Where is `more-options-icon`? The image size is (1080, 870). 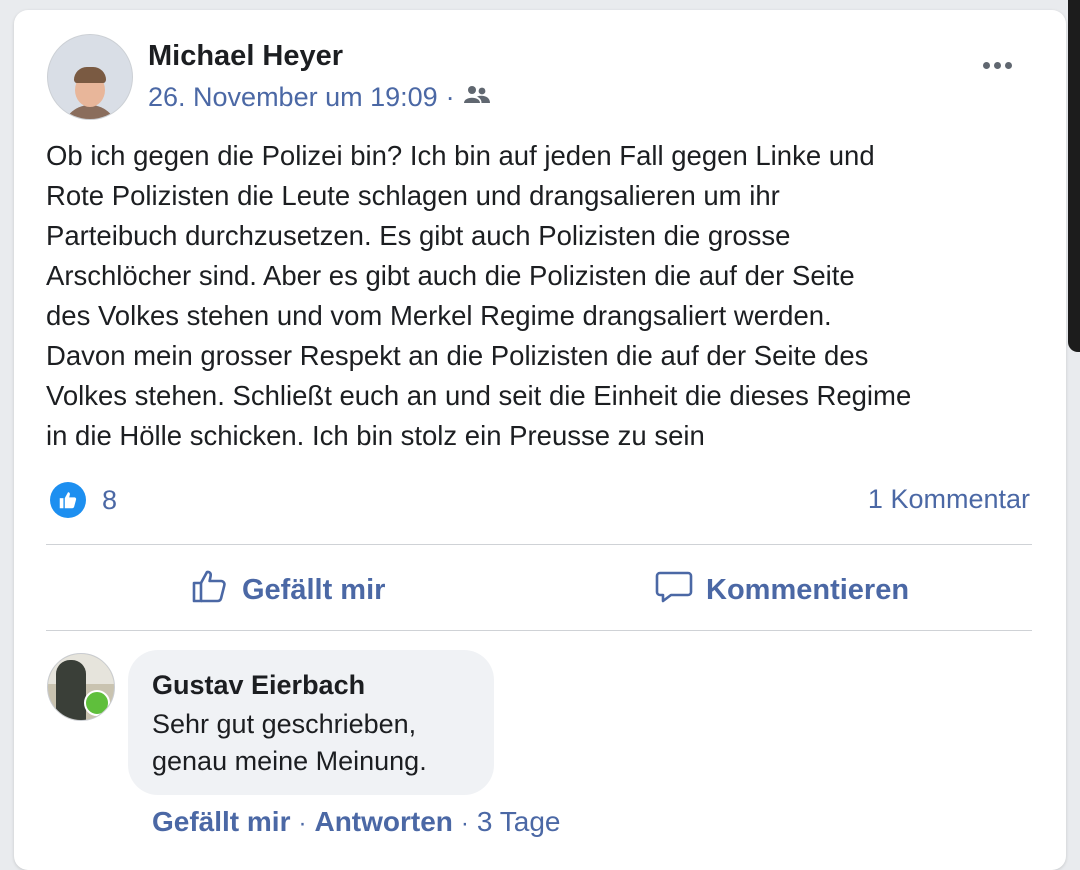
more-options-icon is located at coordinates (997, 65).